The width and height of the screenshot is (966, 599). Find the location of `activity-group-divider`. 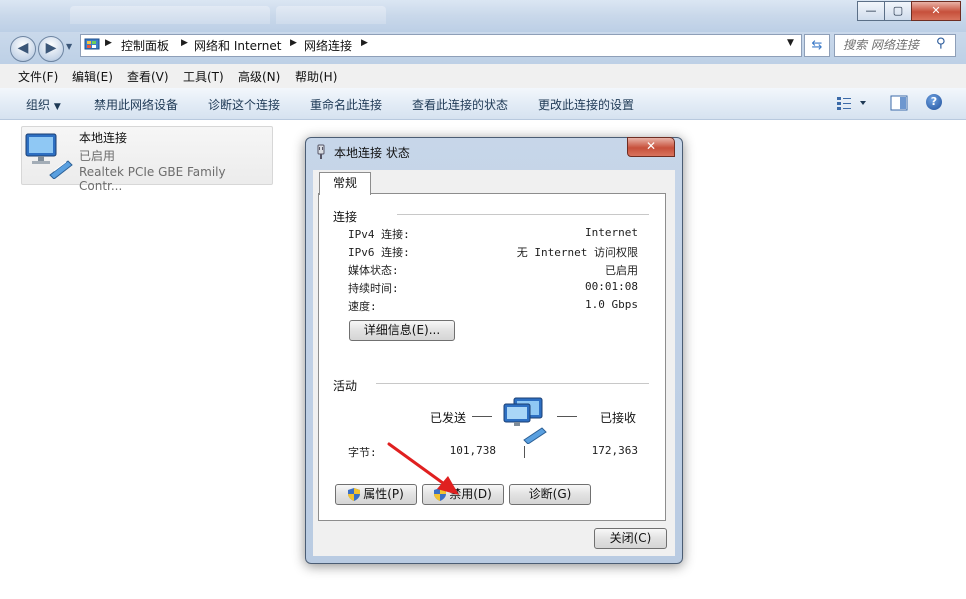

activity-group-divider is located at coordinates (512, 384).